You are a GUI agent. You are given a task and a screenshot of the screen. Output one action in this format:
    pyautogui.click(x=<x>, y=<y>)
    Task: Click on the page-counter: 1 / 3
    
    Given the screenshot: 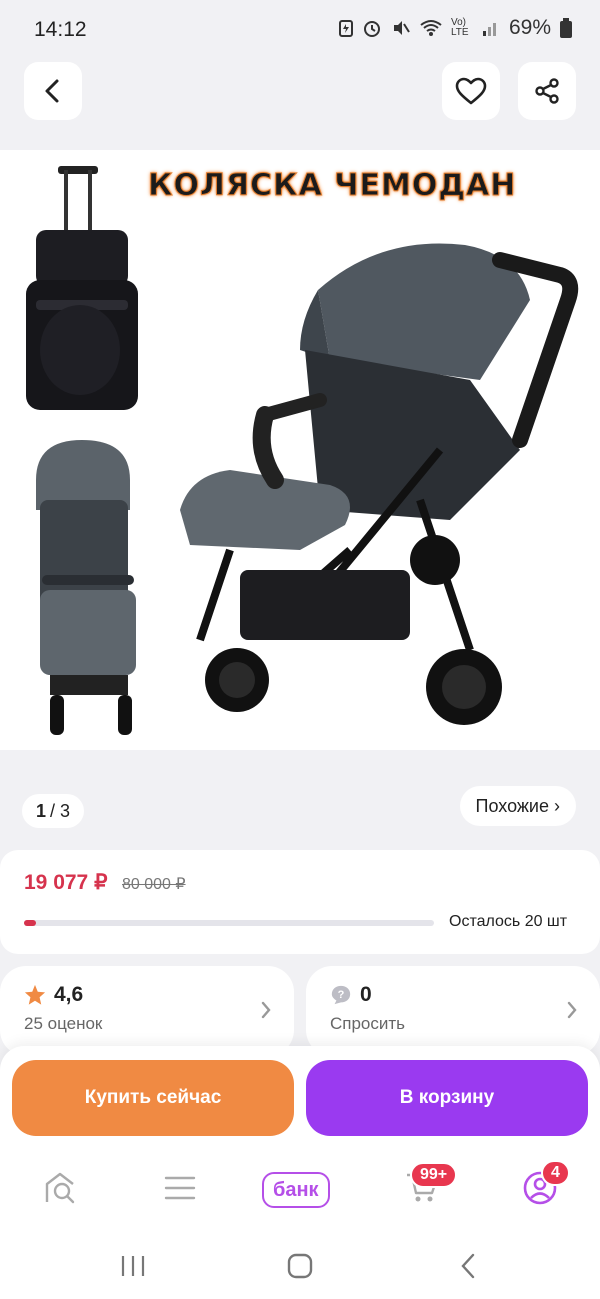 What is the action you would take?
    pyautogui.click(x=53, y=811)
    